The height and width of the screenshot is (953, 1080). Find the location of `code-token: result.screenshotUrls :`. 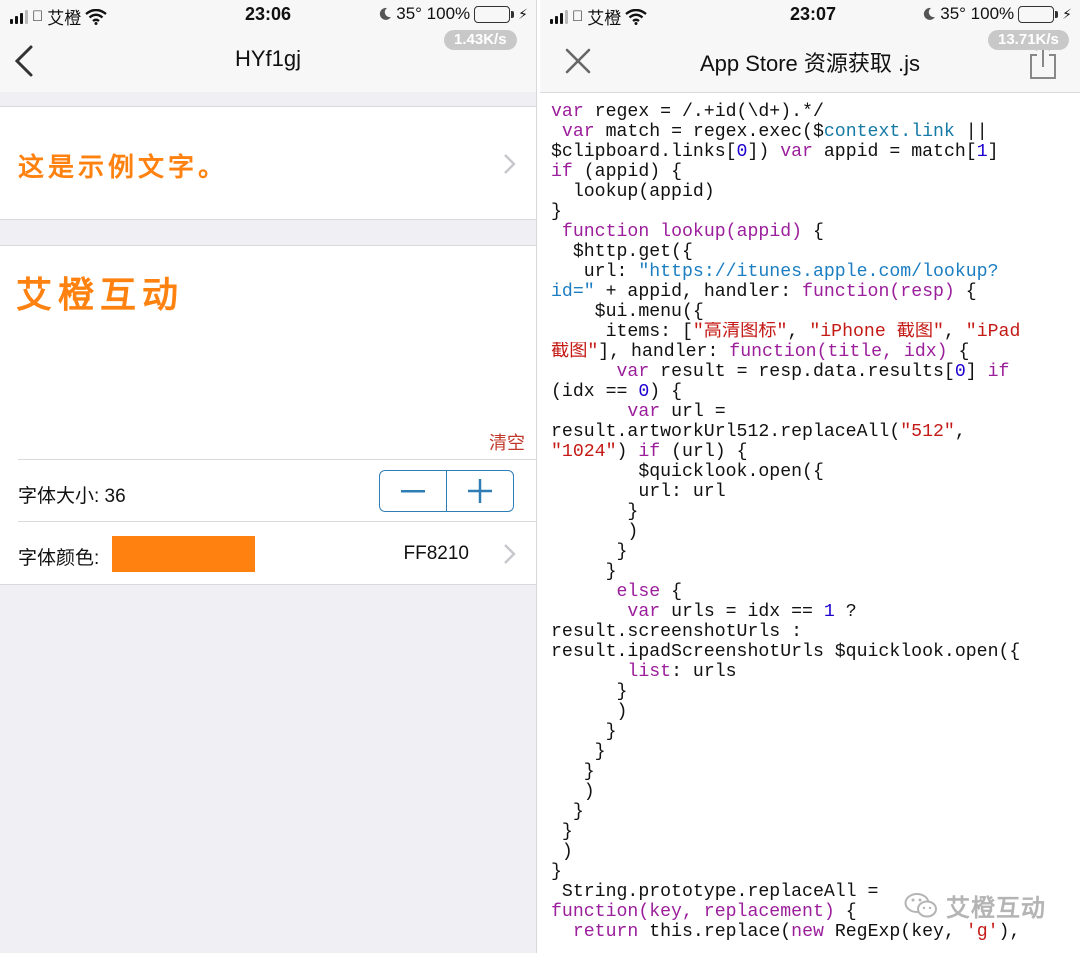

code-token: result.screenshotUrls : is located at coordinates (677, 632).